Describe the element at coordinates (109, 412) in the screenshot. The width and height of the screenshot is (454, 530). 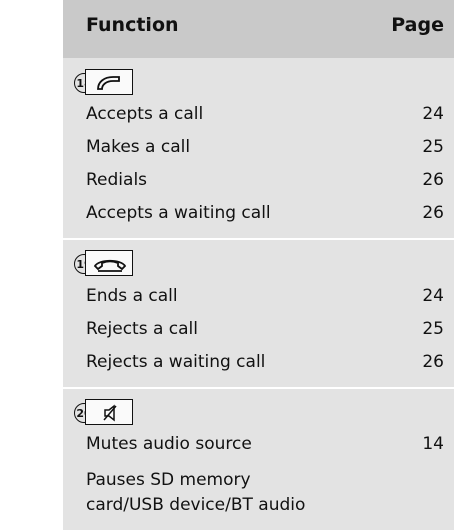
I see `mute-icon` at that location.